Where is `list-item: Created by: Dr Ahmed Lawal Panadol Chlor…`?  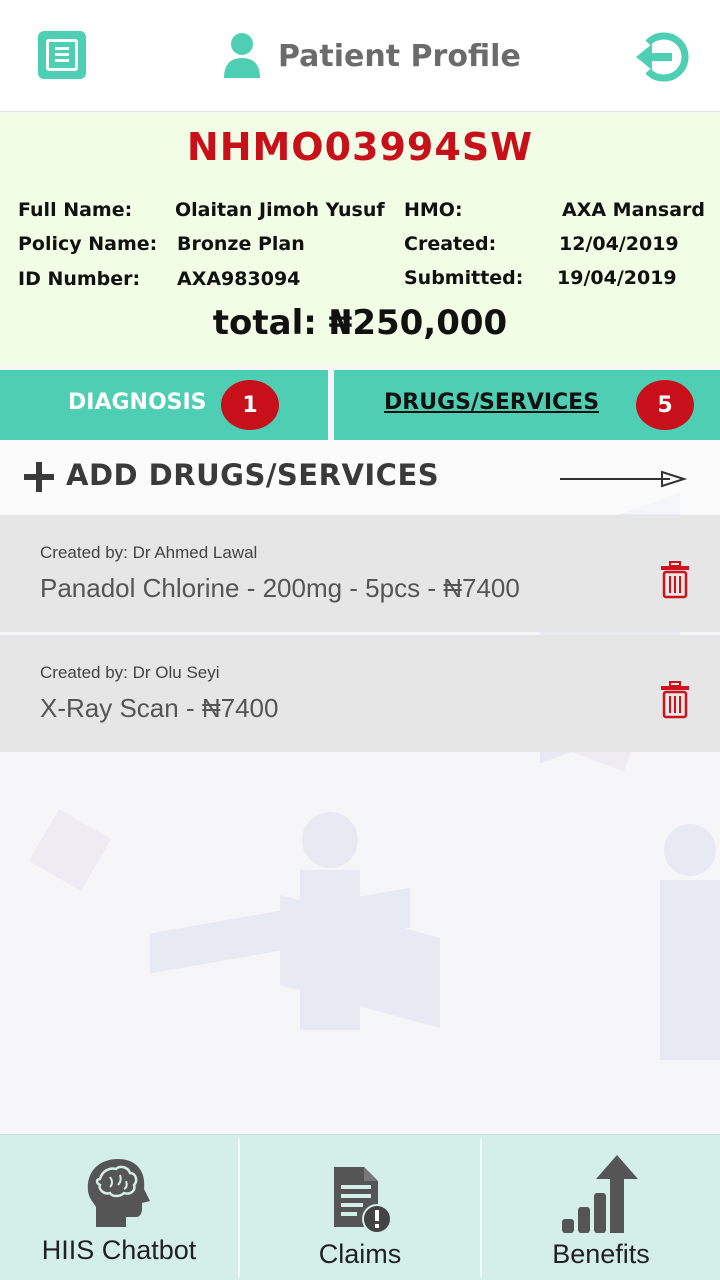 list-item: Created by: Dr Ahmed Lawal Panadol Chlor… is located at coordinates (360, 573).